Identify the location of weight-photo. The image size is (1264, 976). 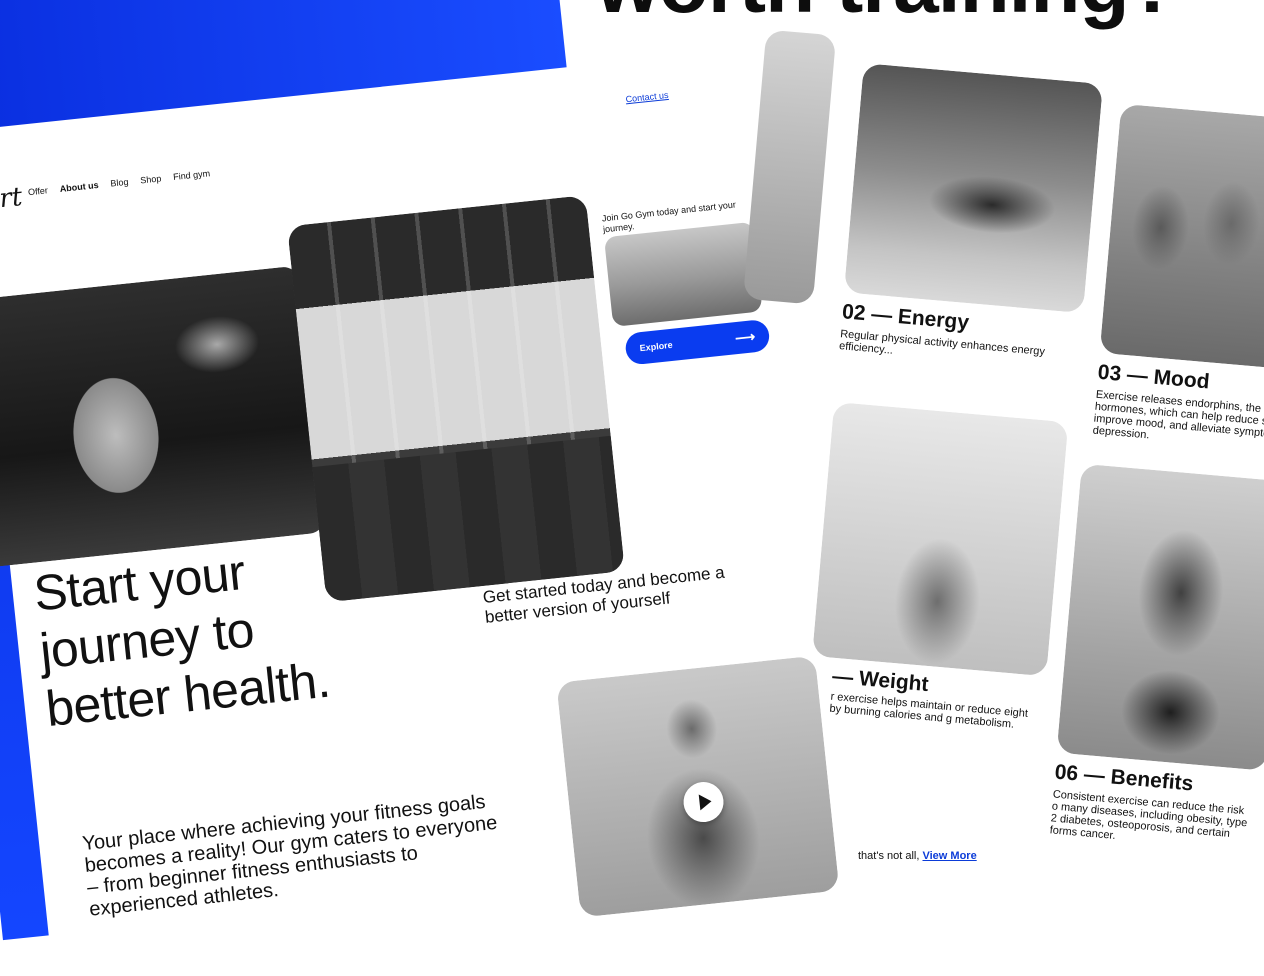
(940, 539).